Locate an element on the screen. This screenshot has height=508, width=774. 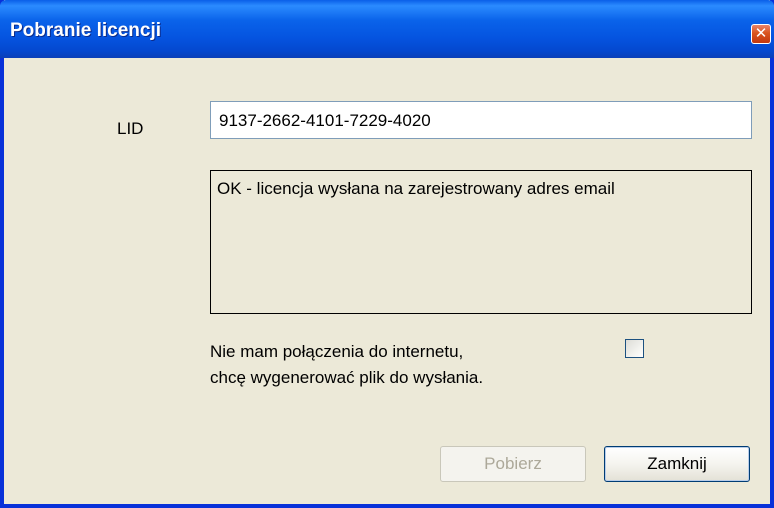
close-icon: ✕ is located at coordinates (761, 34).